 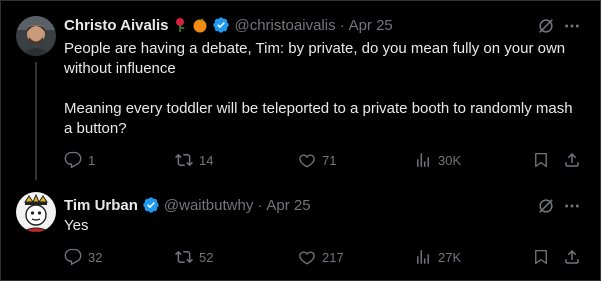 What do you see at coordinates (180, 25) in the screenshot?
I see `rose-emoji-icon` at bounding box center [180, 25].